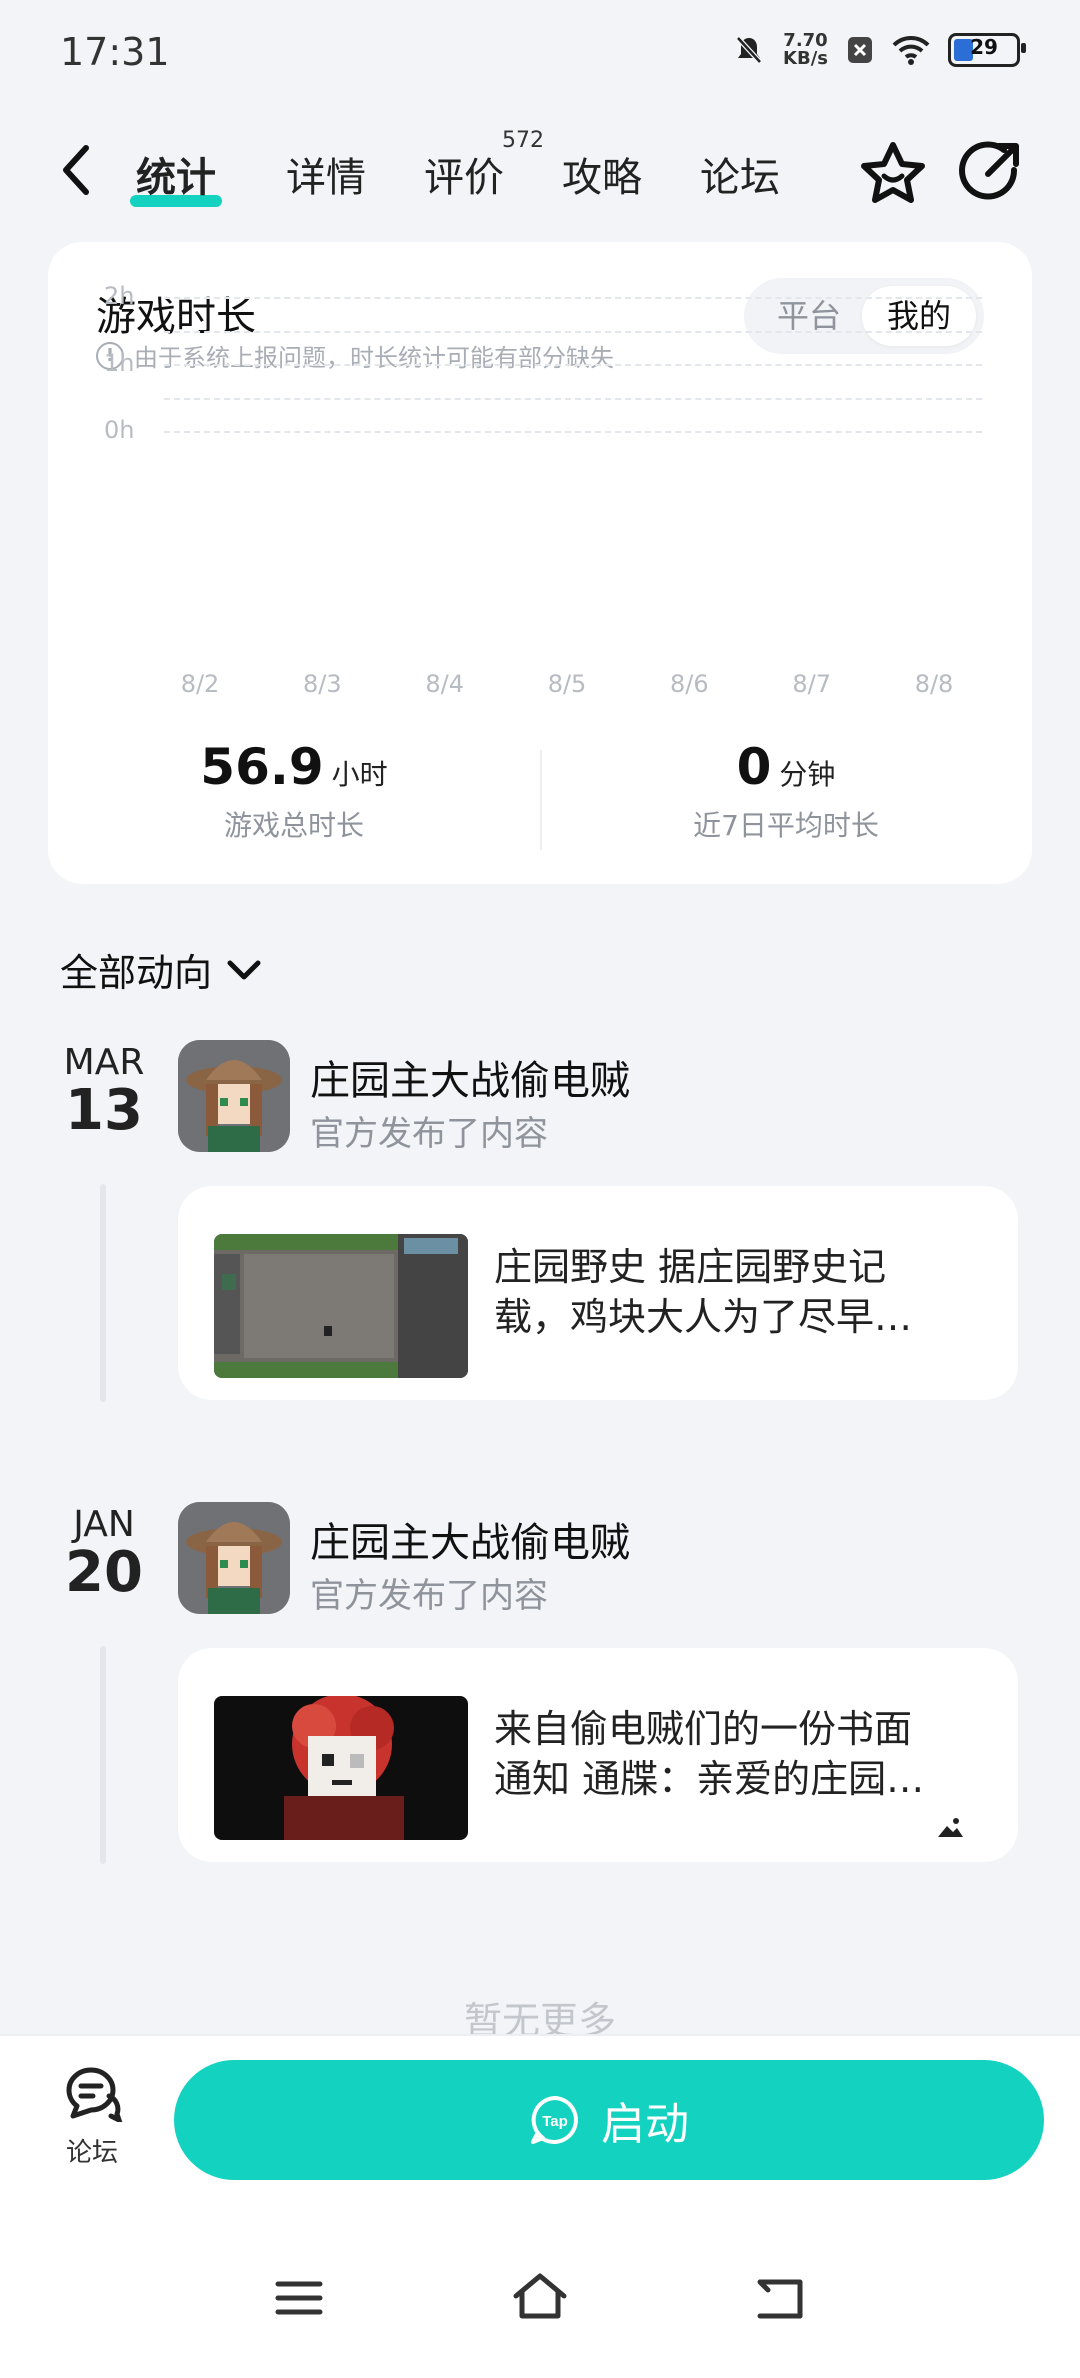 The height and width of the screenshot is (2378, 1080). What do you see at coordinates (983, 1826) in the screenshot?
I see `image-count: 4` at bounding box center [983, 1826].